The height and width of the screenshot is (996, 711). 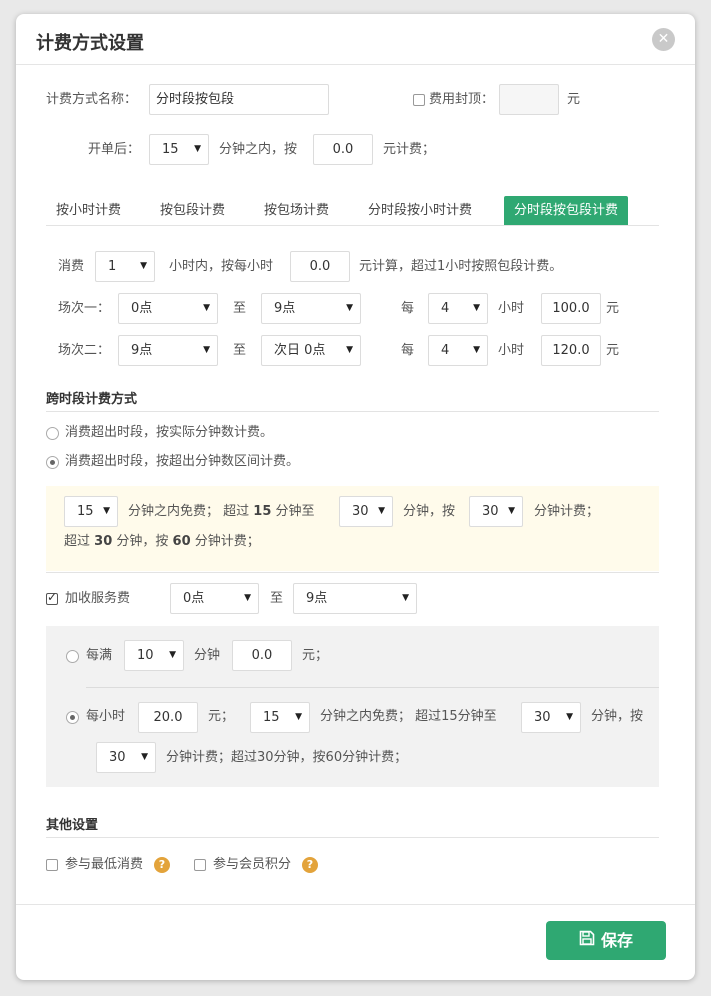 I want to click on range-charge-value: 30, so click(x=490, y=511).